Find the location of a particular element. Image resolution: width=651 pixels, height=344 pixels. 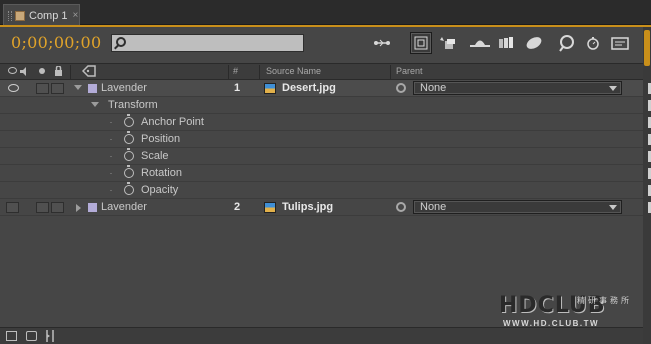

property-name: Anchor Point is located at coordinates (172, 122).